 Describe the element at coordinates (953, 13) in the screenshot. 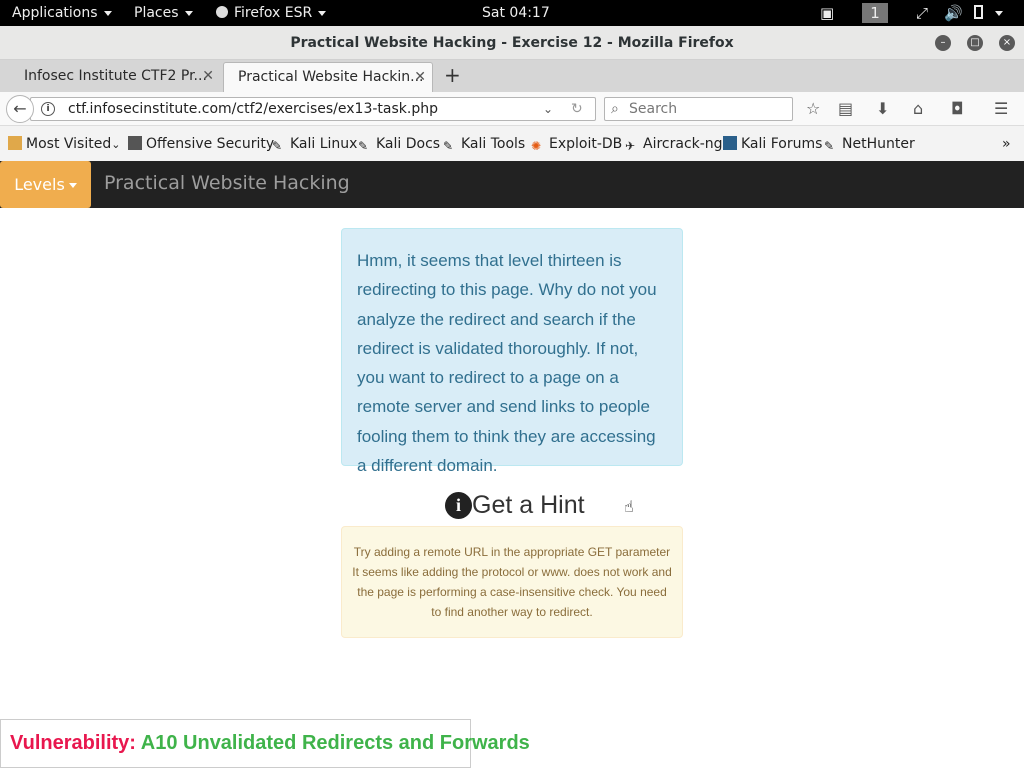

I see `volume-icon: 🔊` at that location.